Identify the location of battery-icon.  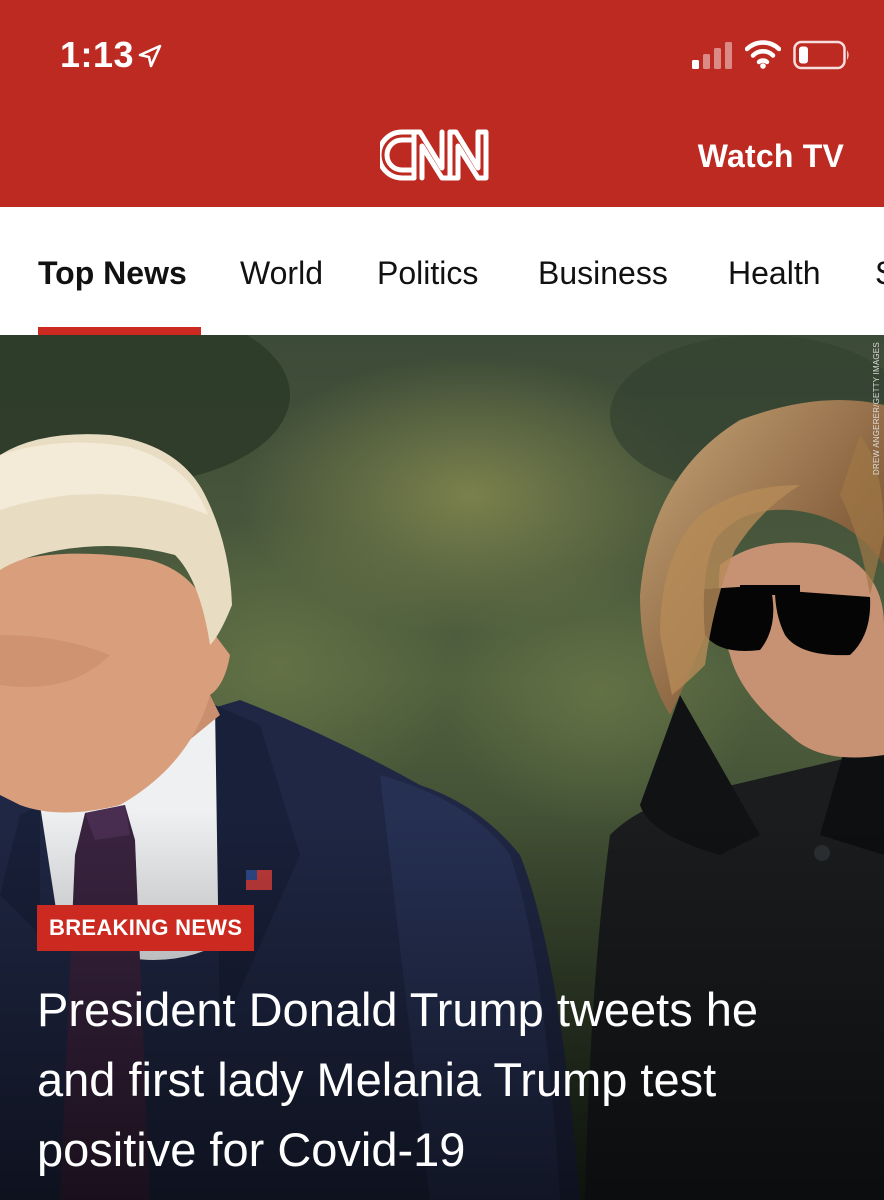
(821, 55).